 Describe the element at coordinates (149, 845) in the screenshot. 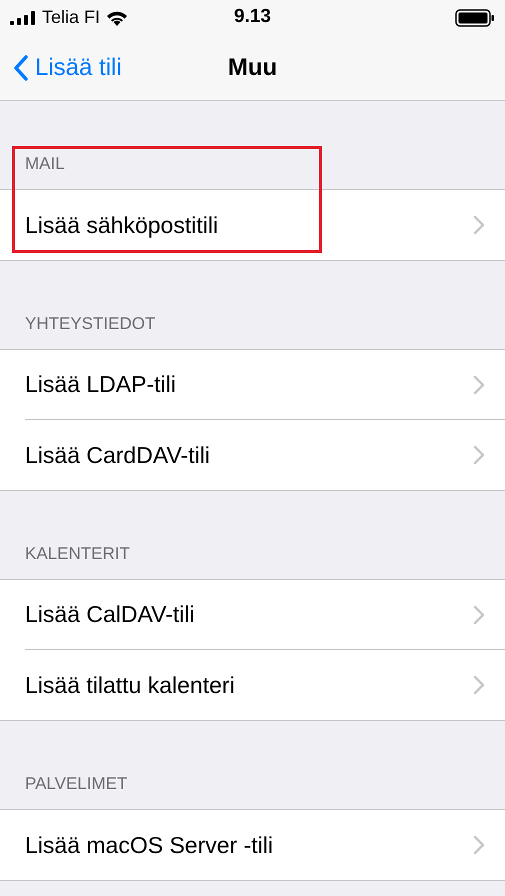

I see `row-label: Lisää macOS Server -tili` at that location.